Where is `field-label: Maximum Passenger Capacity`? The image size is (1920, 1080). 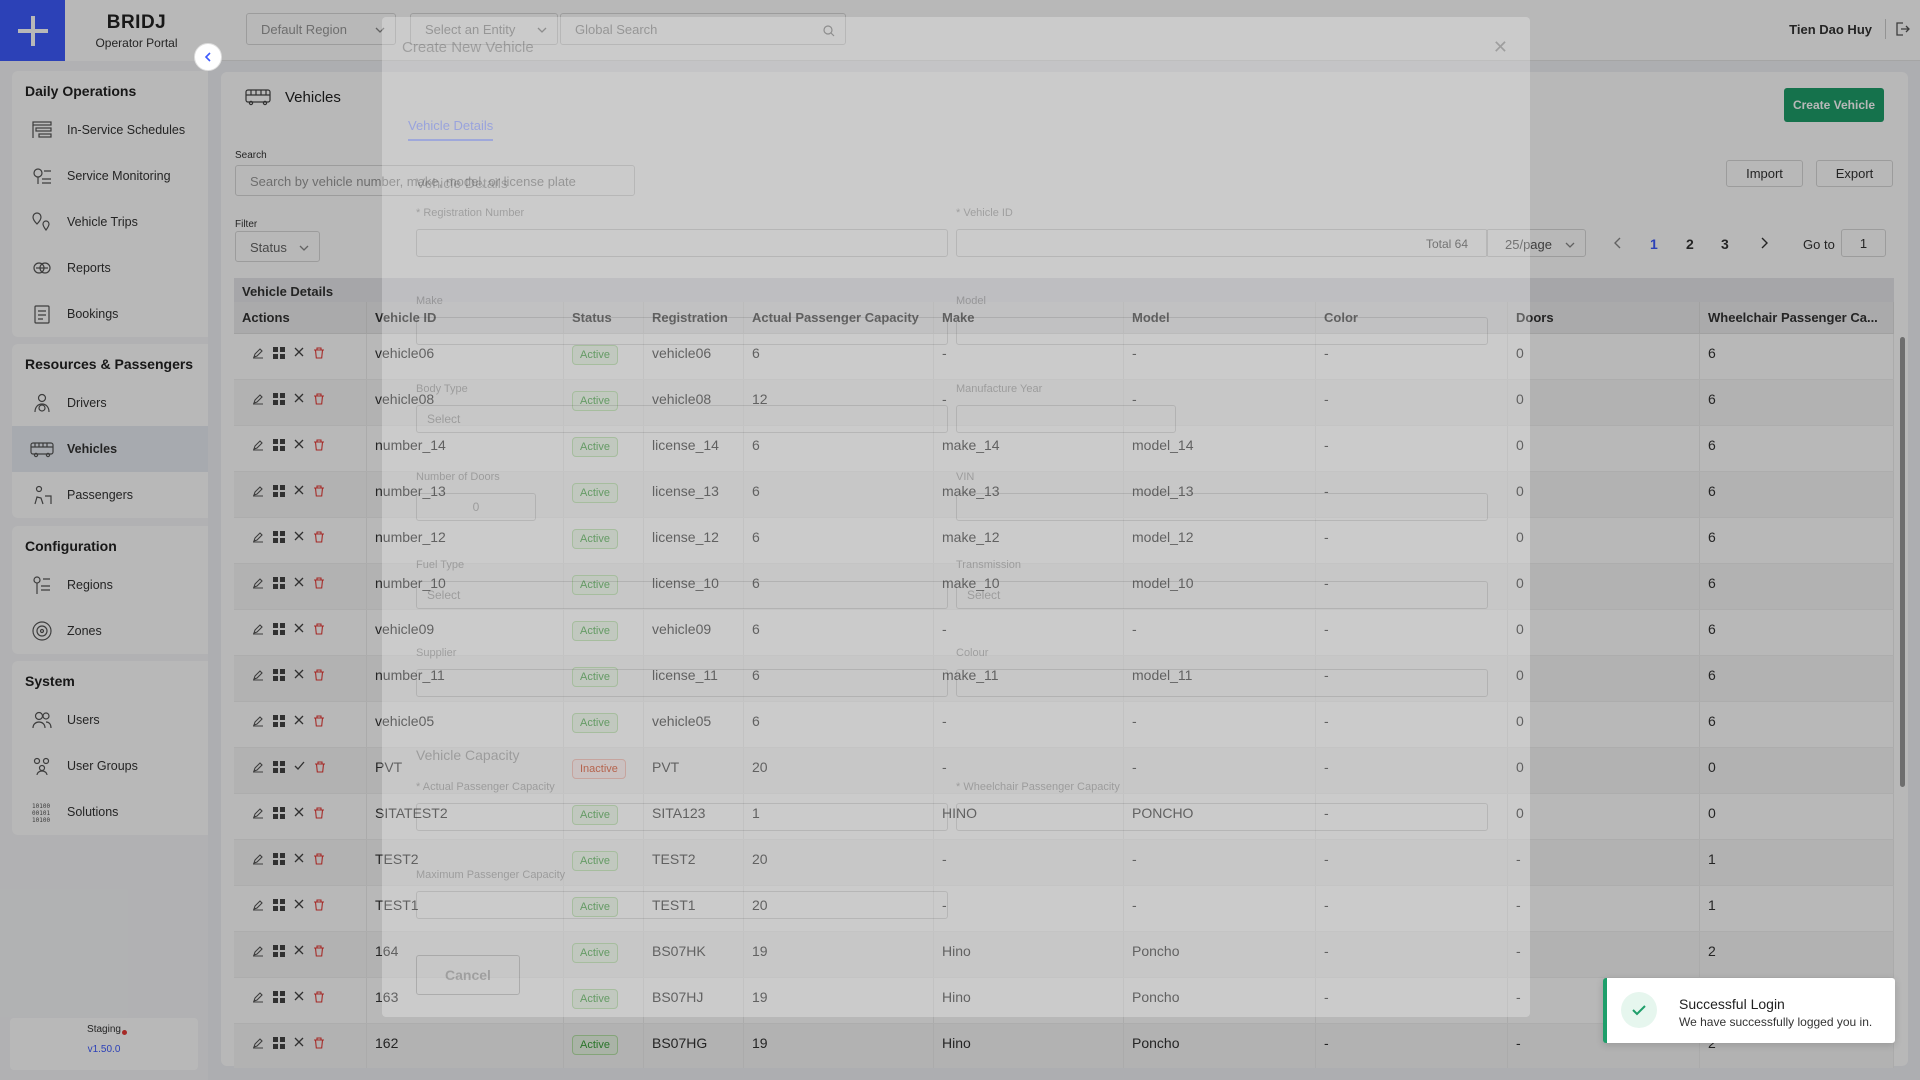 field-label: Maximum Passenger Capacity is located at coordinates (491, 875).